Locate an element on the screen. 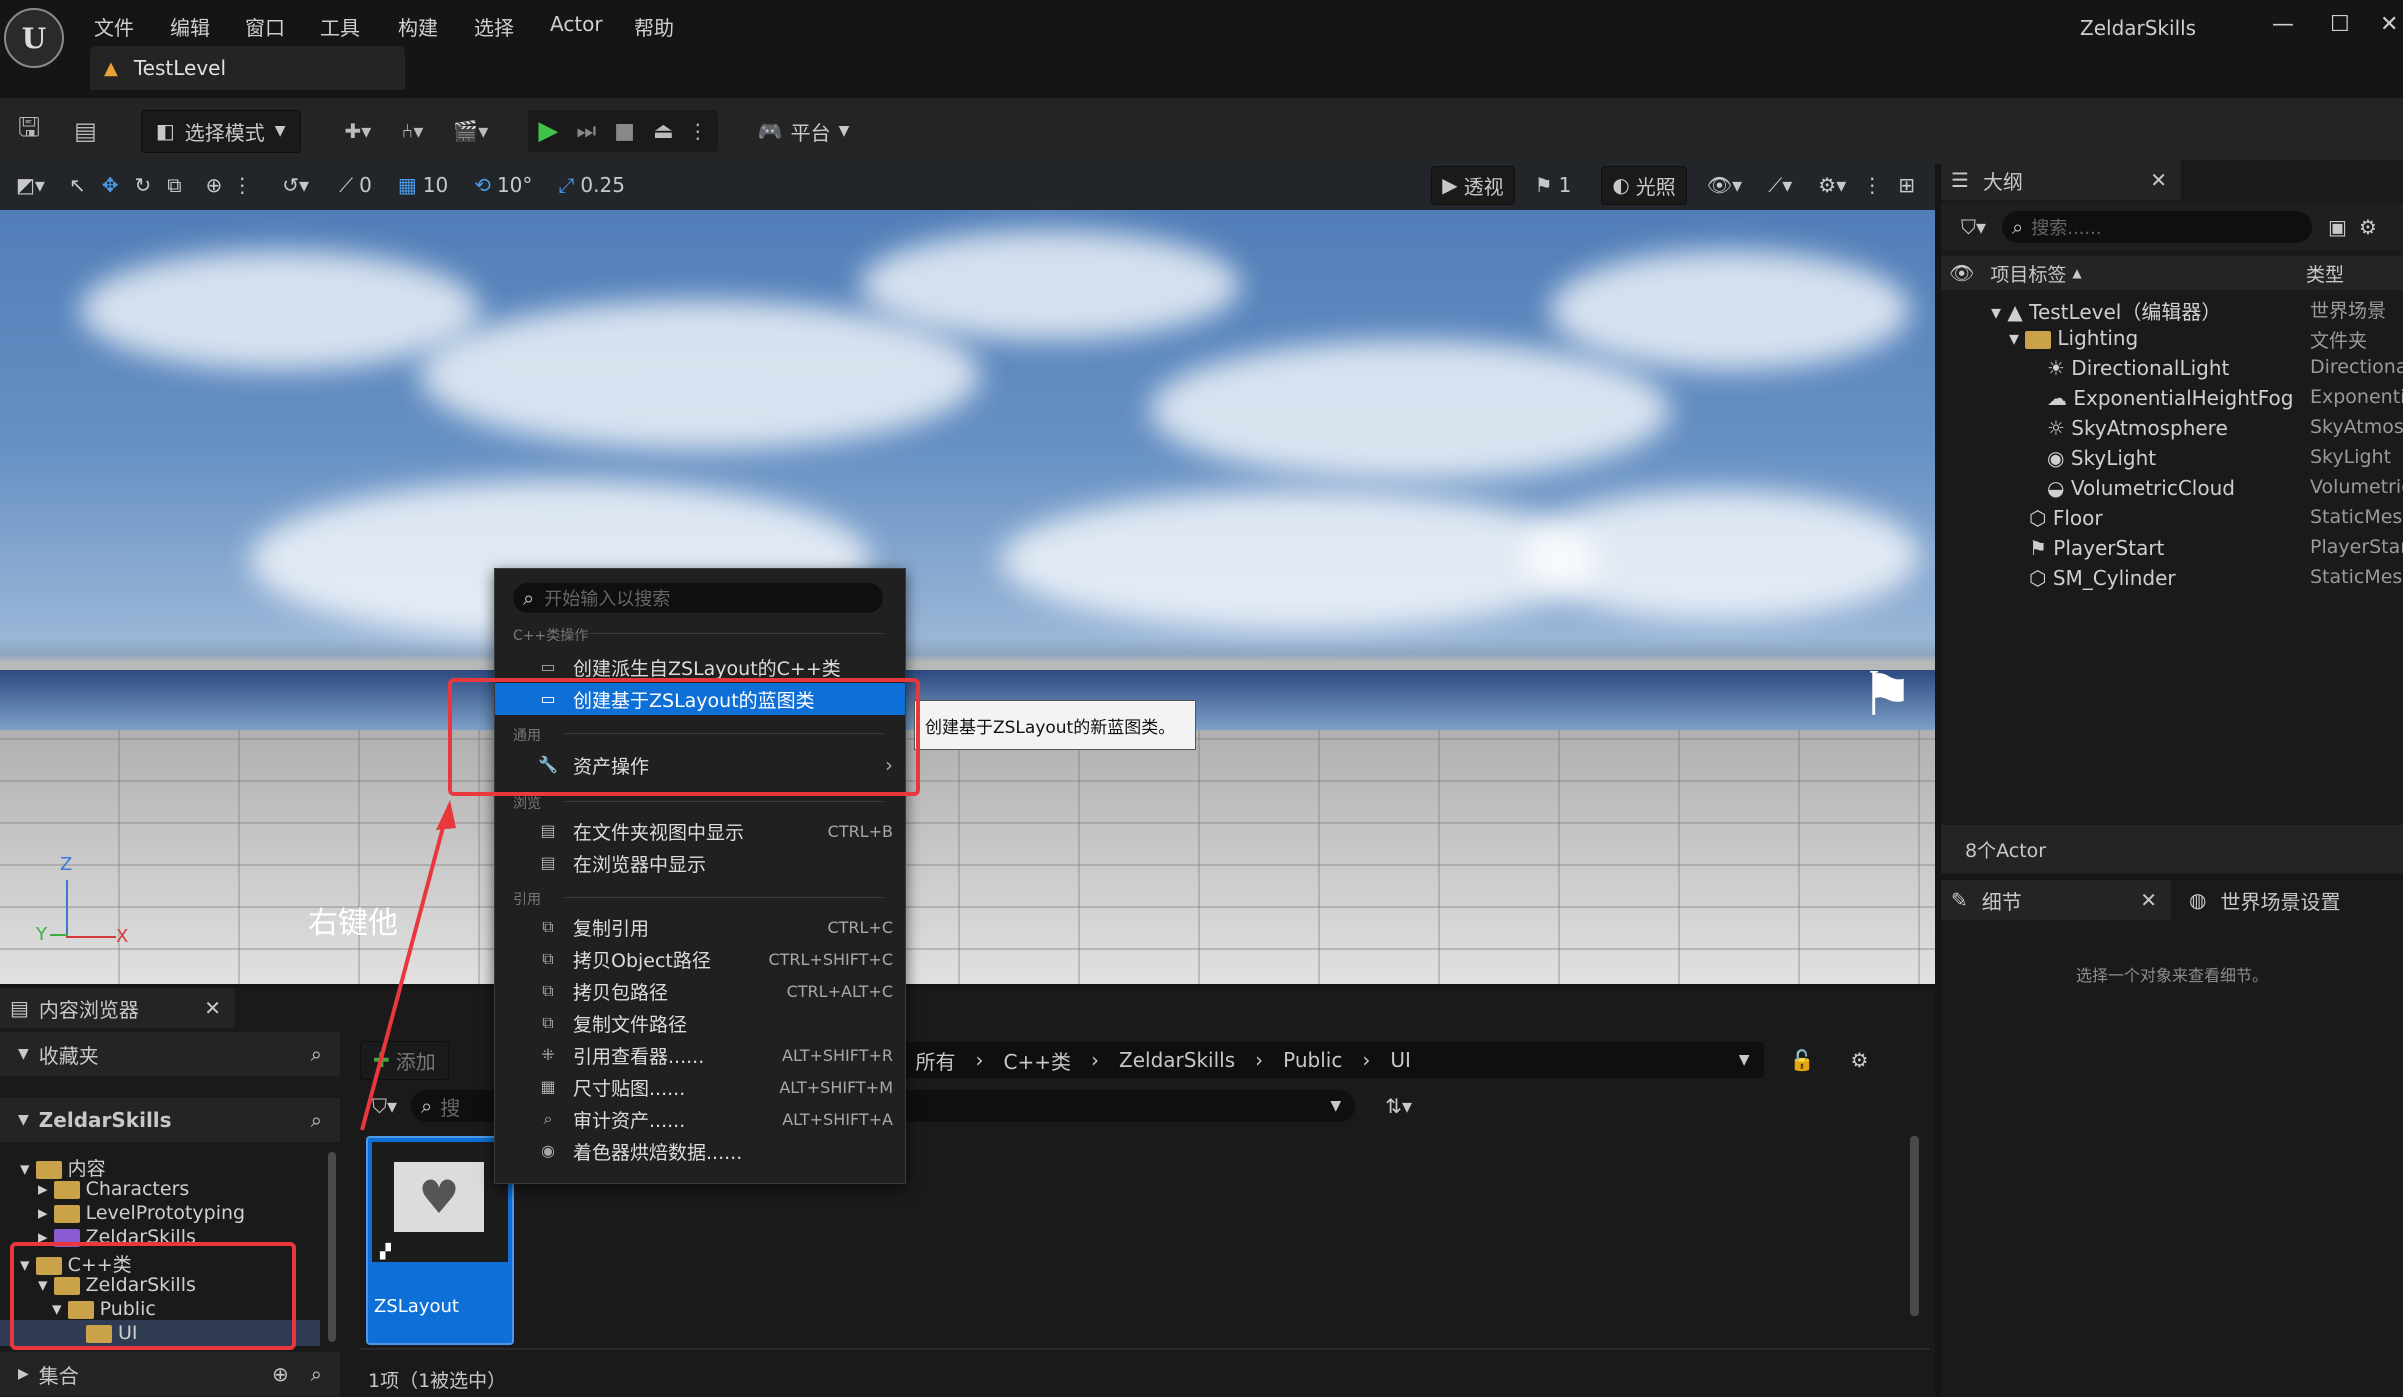 The height and width of the screenshot is (1397, 2403). tree-folder-content: ▾ 内容 is located at coordinates (63, 1167).